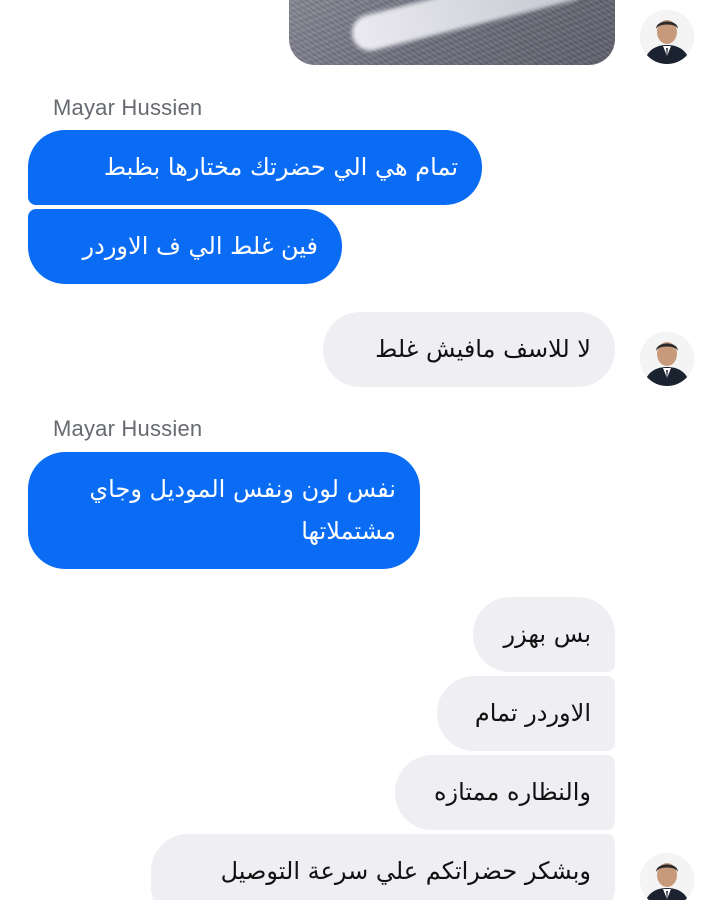  Describe the element at coordinates (242, 510) in the screenshot. I see `message-text: نفس لون ونفس الموديل وجاي مشتملاتها` at that location.